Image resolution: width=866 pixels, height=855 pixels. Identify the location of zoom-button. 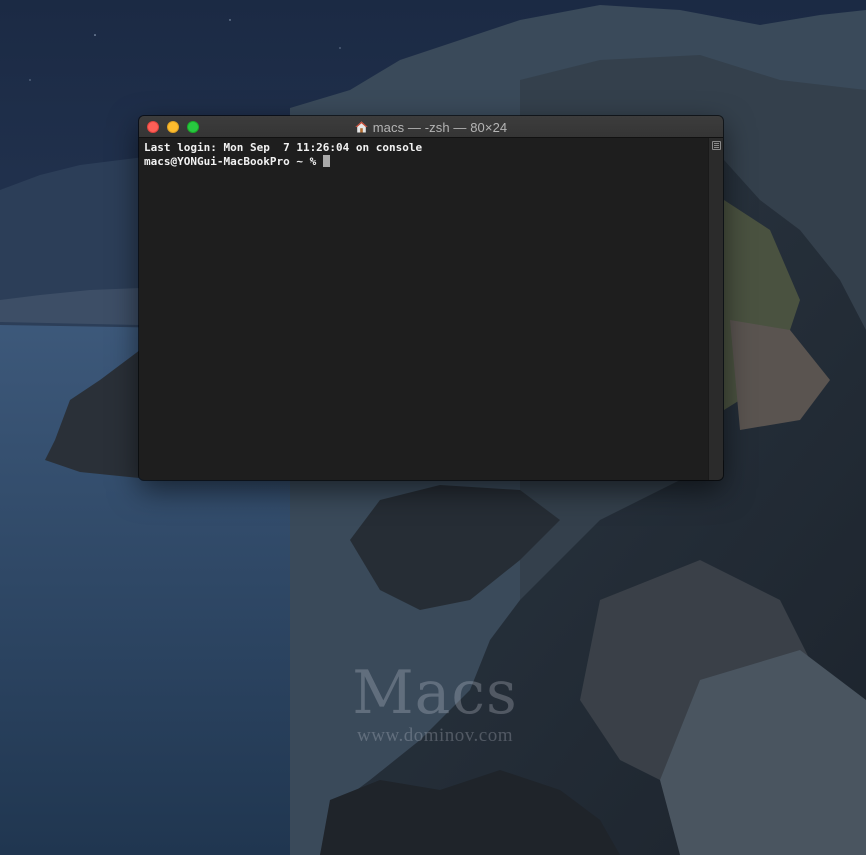
(193, 127).